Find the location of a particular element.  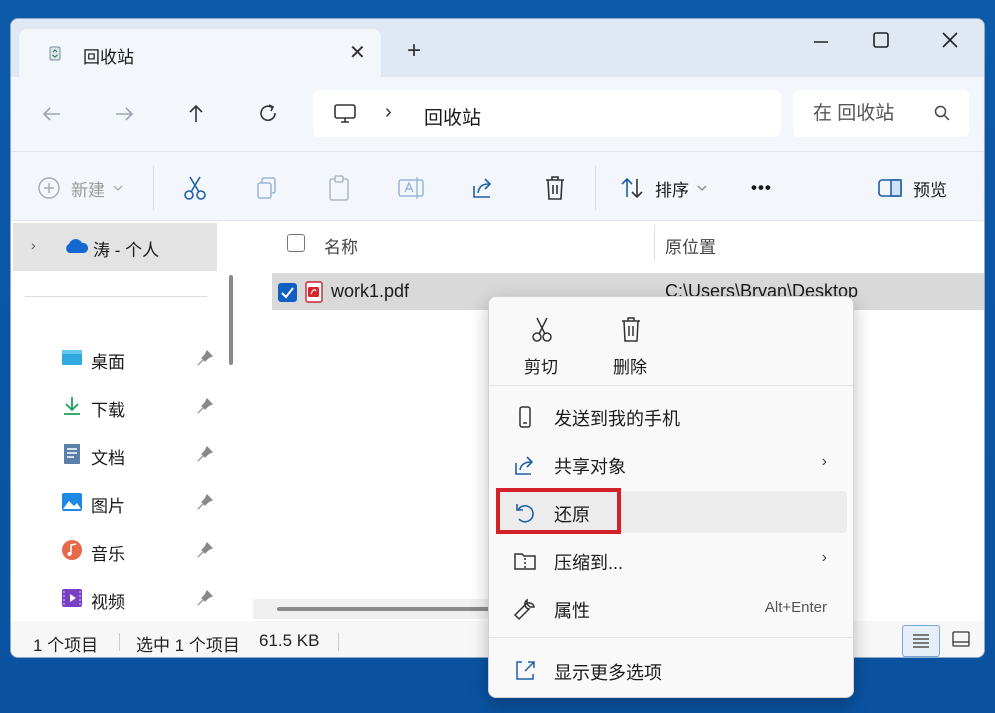

column-divider is located at coordinates (654, 243).